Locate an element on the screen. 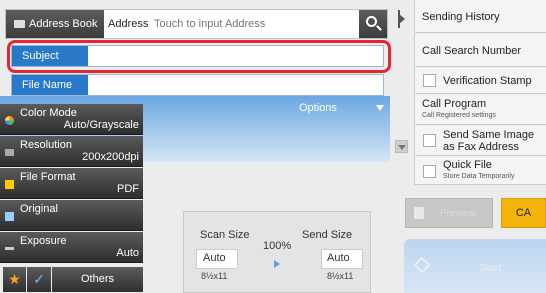  options-label: Options is located at coordinates (318, 108).